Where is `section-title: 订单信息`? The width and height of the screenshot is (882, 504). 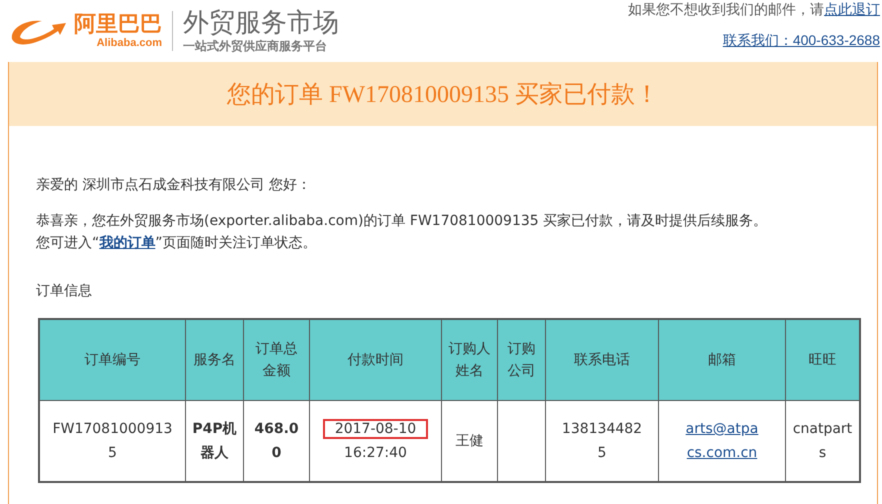
section-title: 订单信息 is located at coordinates (64, 291).